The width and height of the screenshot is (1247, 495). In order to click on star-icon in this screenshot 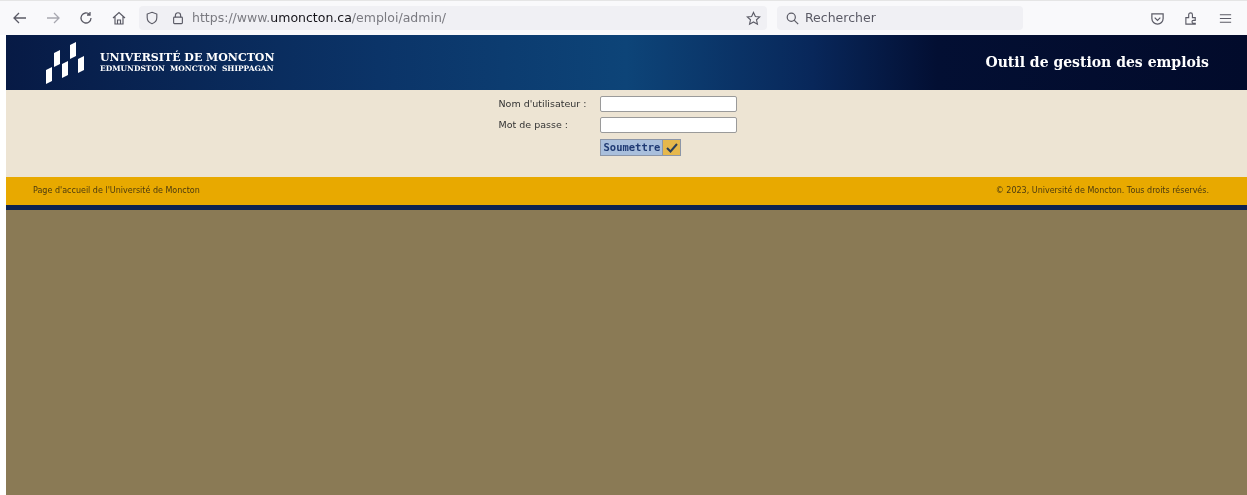, I will do `click(753, 18)`.